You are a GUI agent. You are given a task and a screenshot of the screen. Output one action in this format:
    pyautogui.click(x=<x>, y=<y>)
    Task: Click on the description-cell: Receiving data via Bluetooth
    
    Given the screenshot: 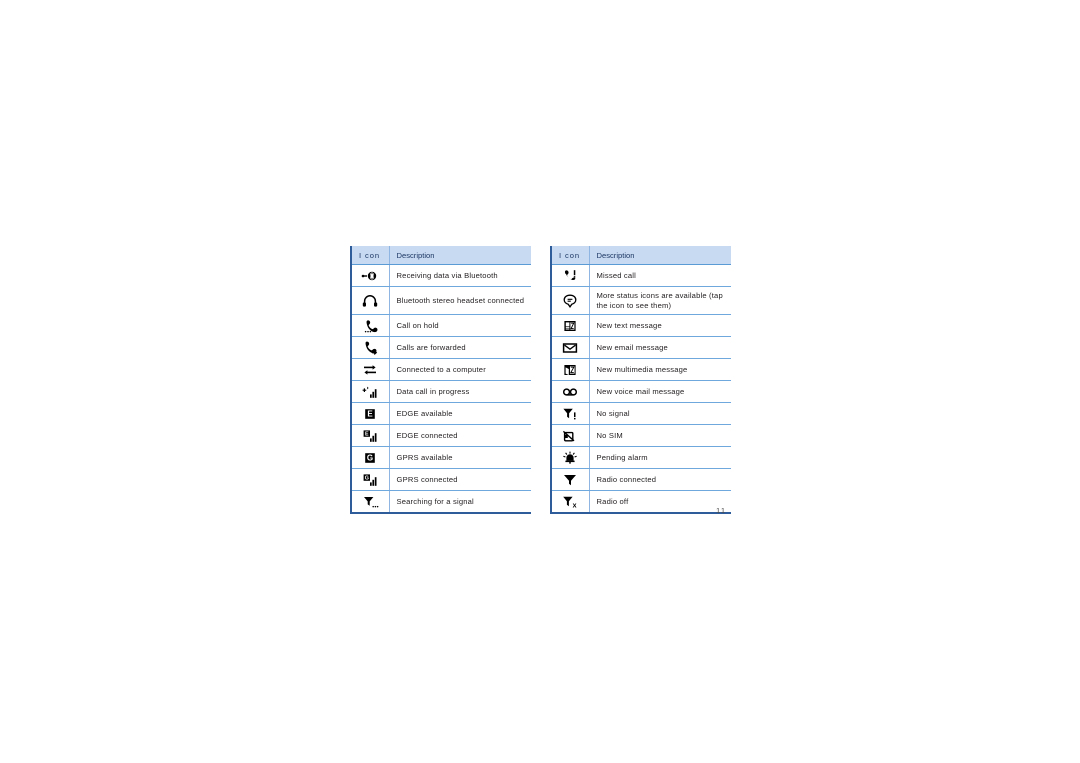 What is the action you would take?
    pyautogui.click(x=459, y=275)
    